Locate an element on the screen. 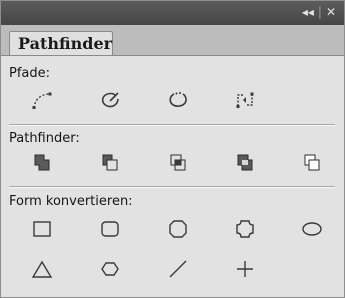 This screenshot has height=298, width=345. convert-inverse-rounded-rectangle-button is located at coordinates (245, 229).